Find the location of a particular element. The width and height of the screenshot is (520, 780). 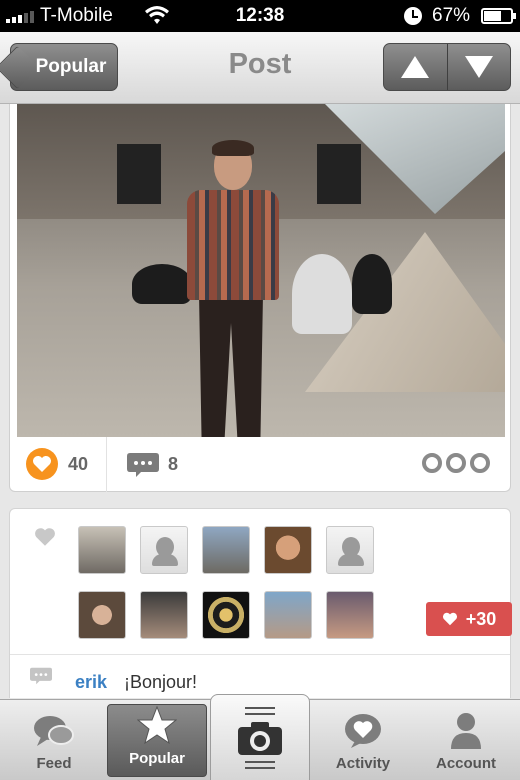

like-button is located at coordinates (42, 464).